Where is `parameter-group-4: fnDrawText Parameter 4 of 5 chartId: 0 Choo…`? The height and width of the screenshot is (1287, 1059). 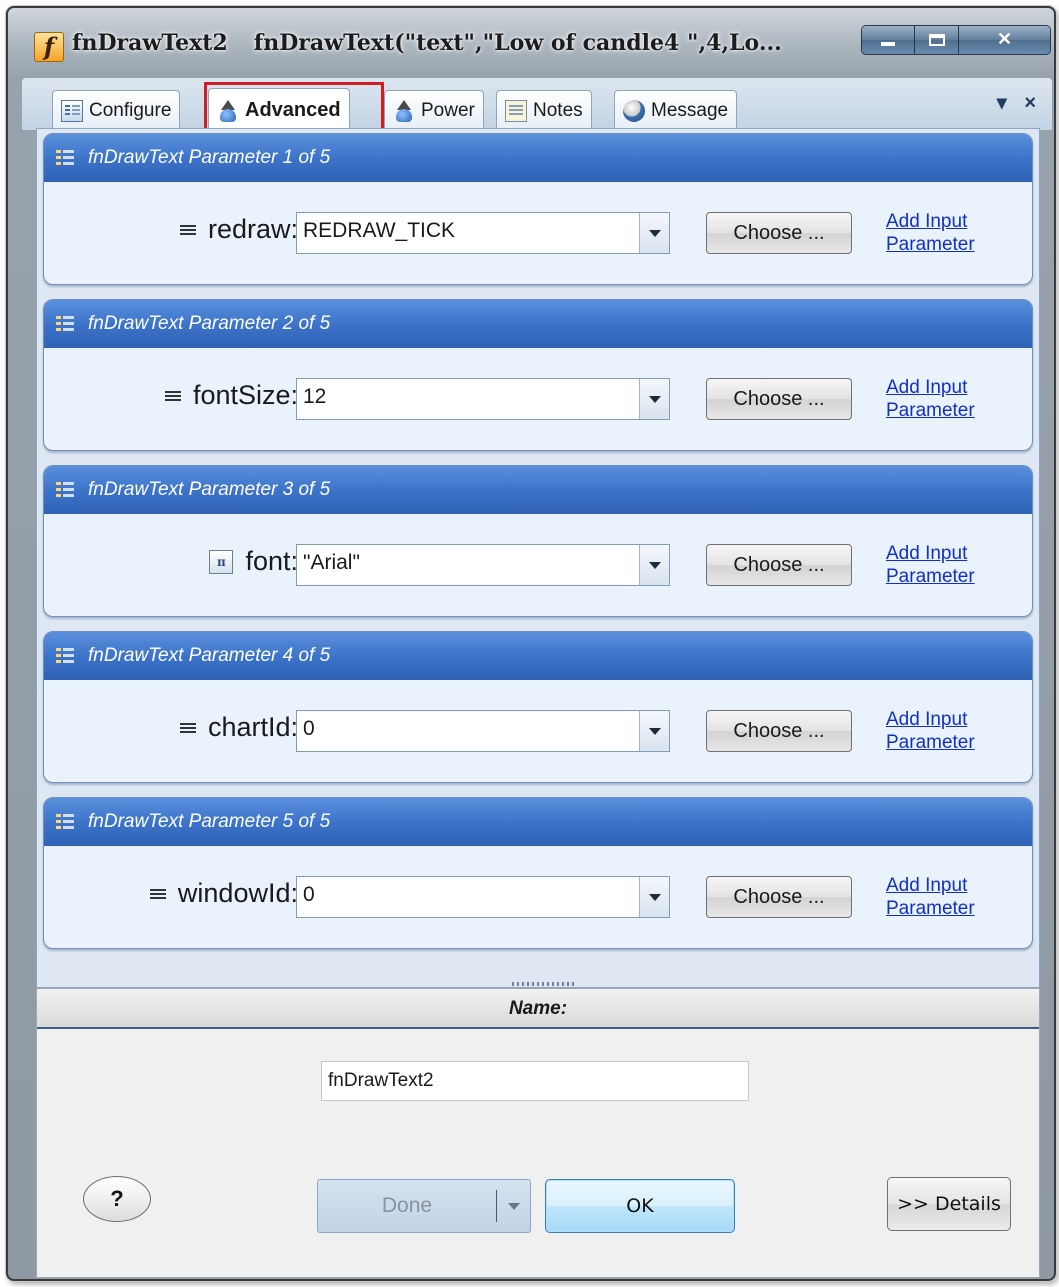
parameter-group-4: fnDrawText Parameter 4 of 5 chartId: 0 Choo… is located at coordinates (538, 707).